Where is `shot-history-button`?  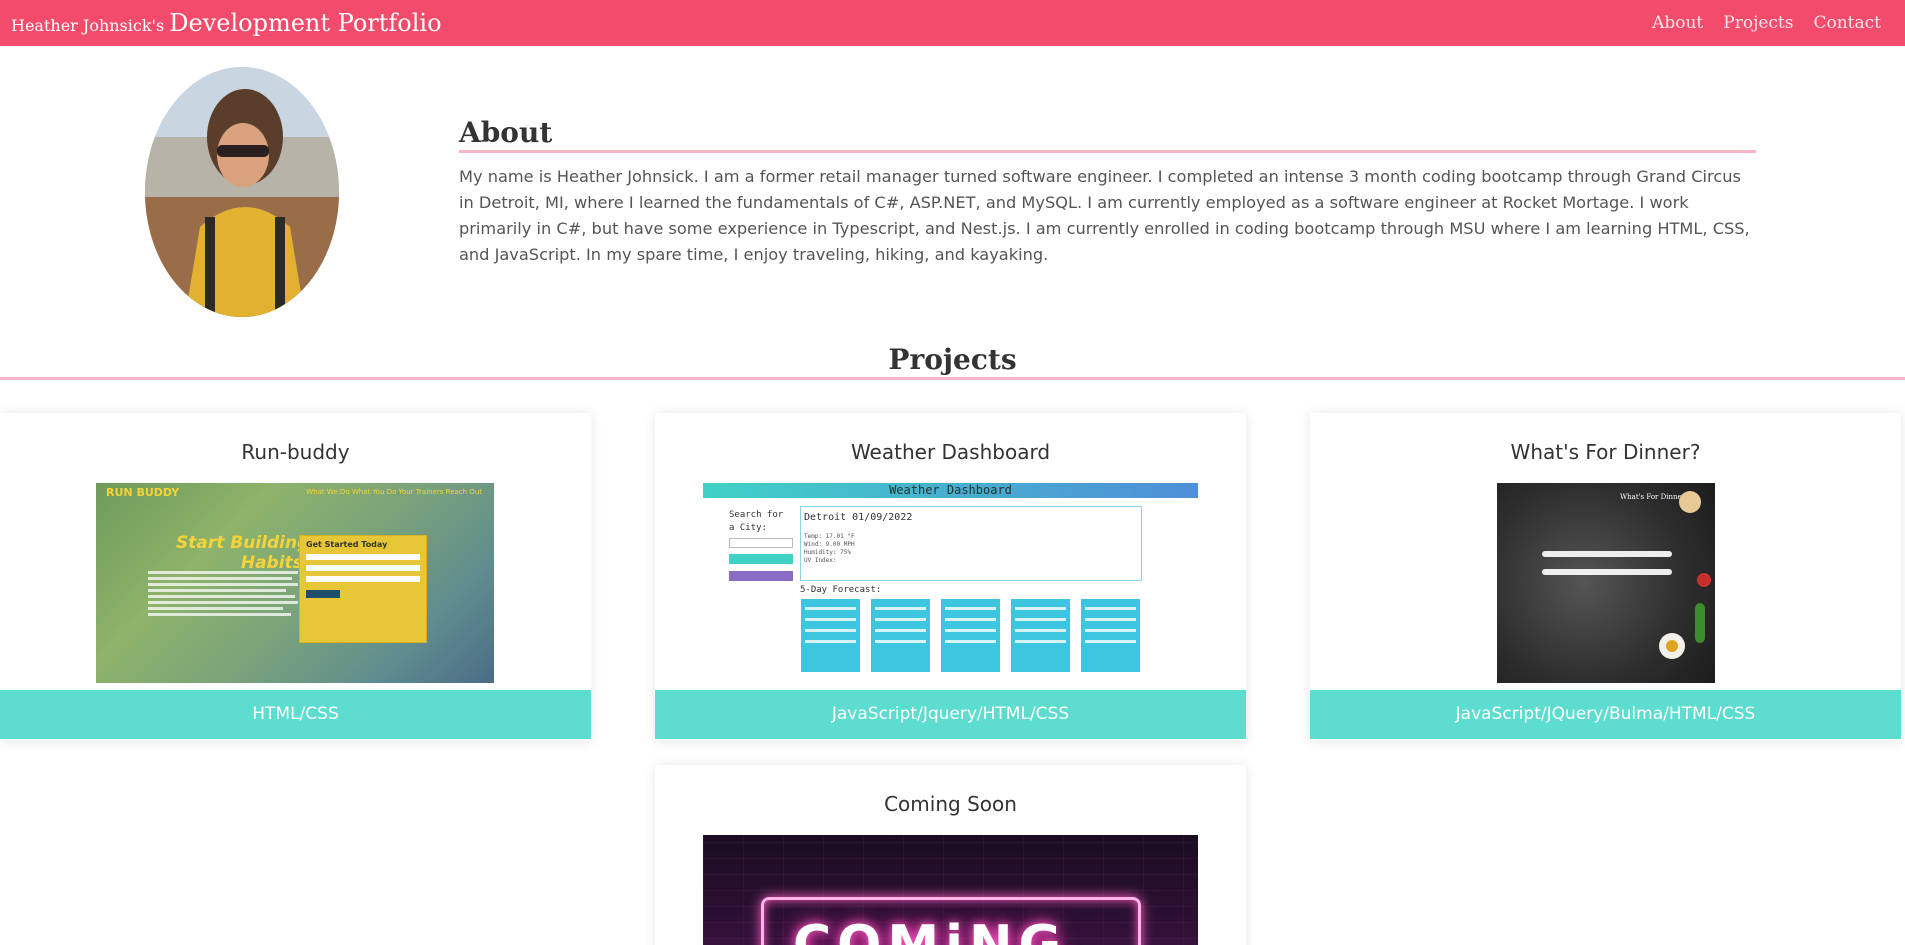
shot-history-button is located at coordinates (761, 576).